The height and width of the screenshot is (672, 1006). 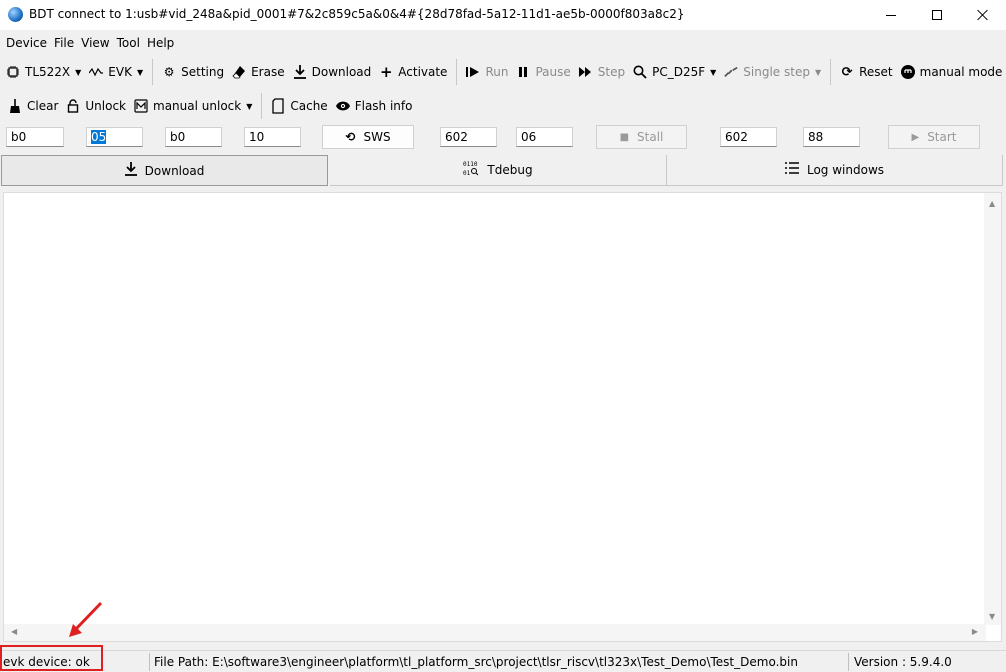 I want to click on field-3: b0, so click(x=193, y=137).